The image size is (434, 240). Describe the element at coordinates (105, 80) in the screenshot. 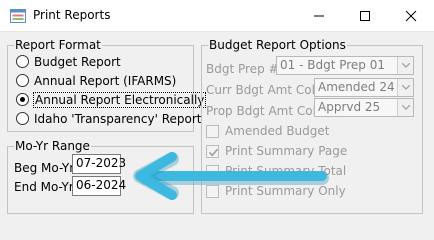

I see `radio-label: Annual Report (IFARMS)` at that location.